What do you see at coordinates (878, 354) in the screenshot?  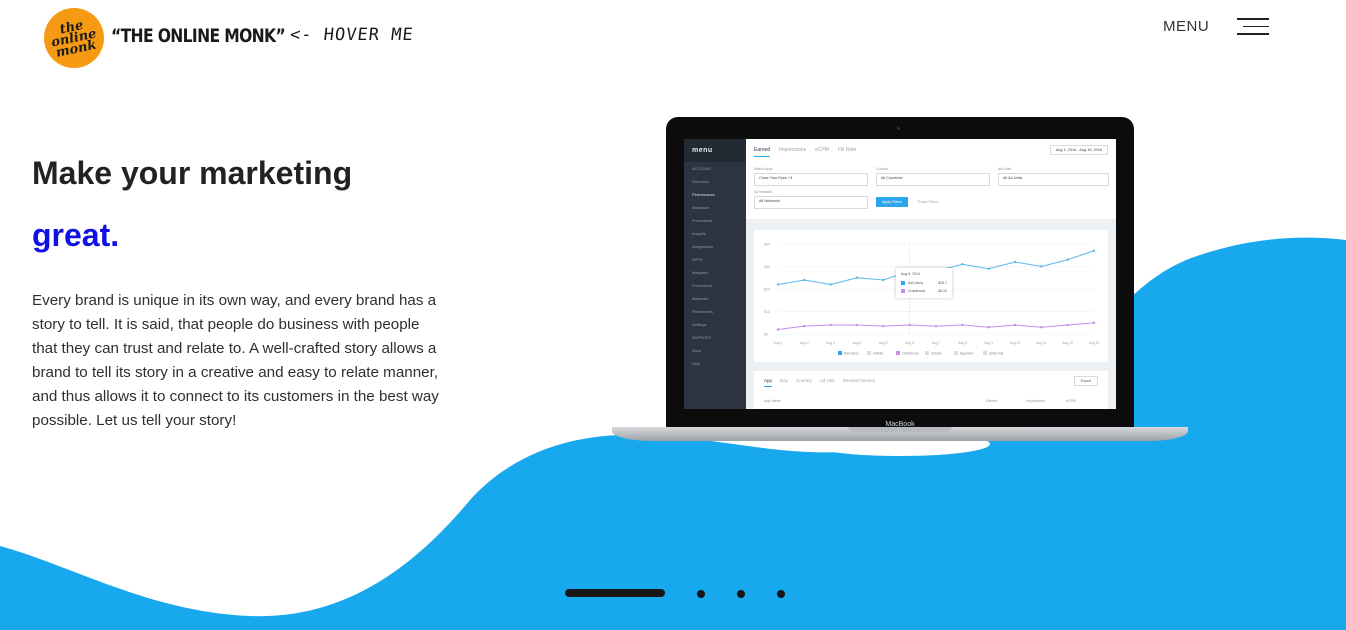 I see `legend-label: InMobi` at bounding box center [878, 354].